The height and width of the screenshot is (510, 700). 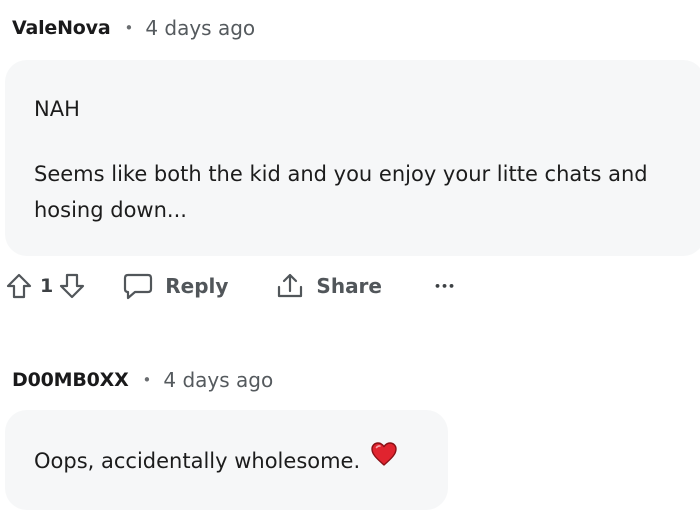 I want to click on comment-paragraph: NAH, so click(x=57, y=109).